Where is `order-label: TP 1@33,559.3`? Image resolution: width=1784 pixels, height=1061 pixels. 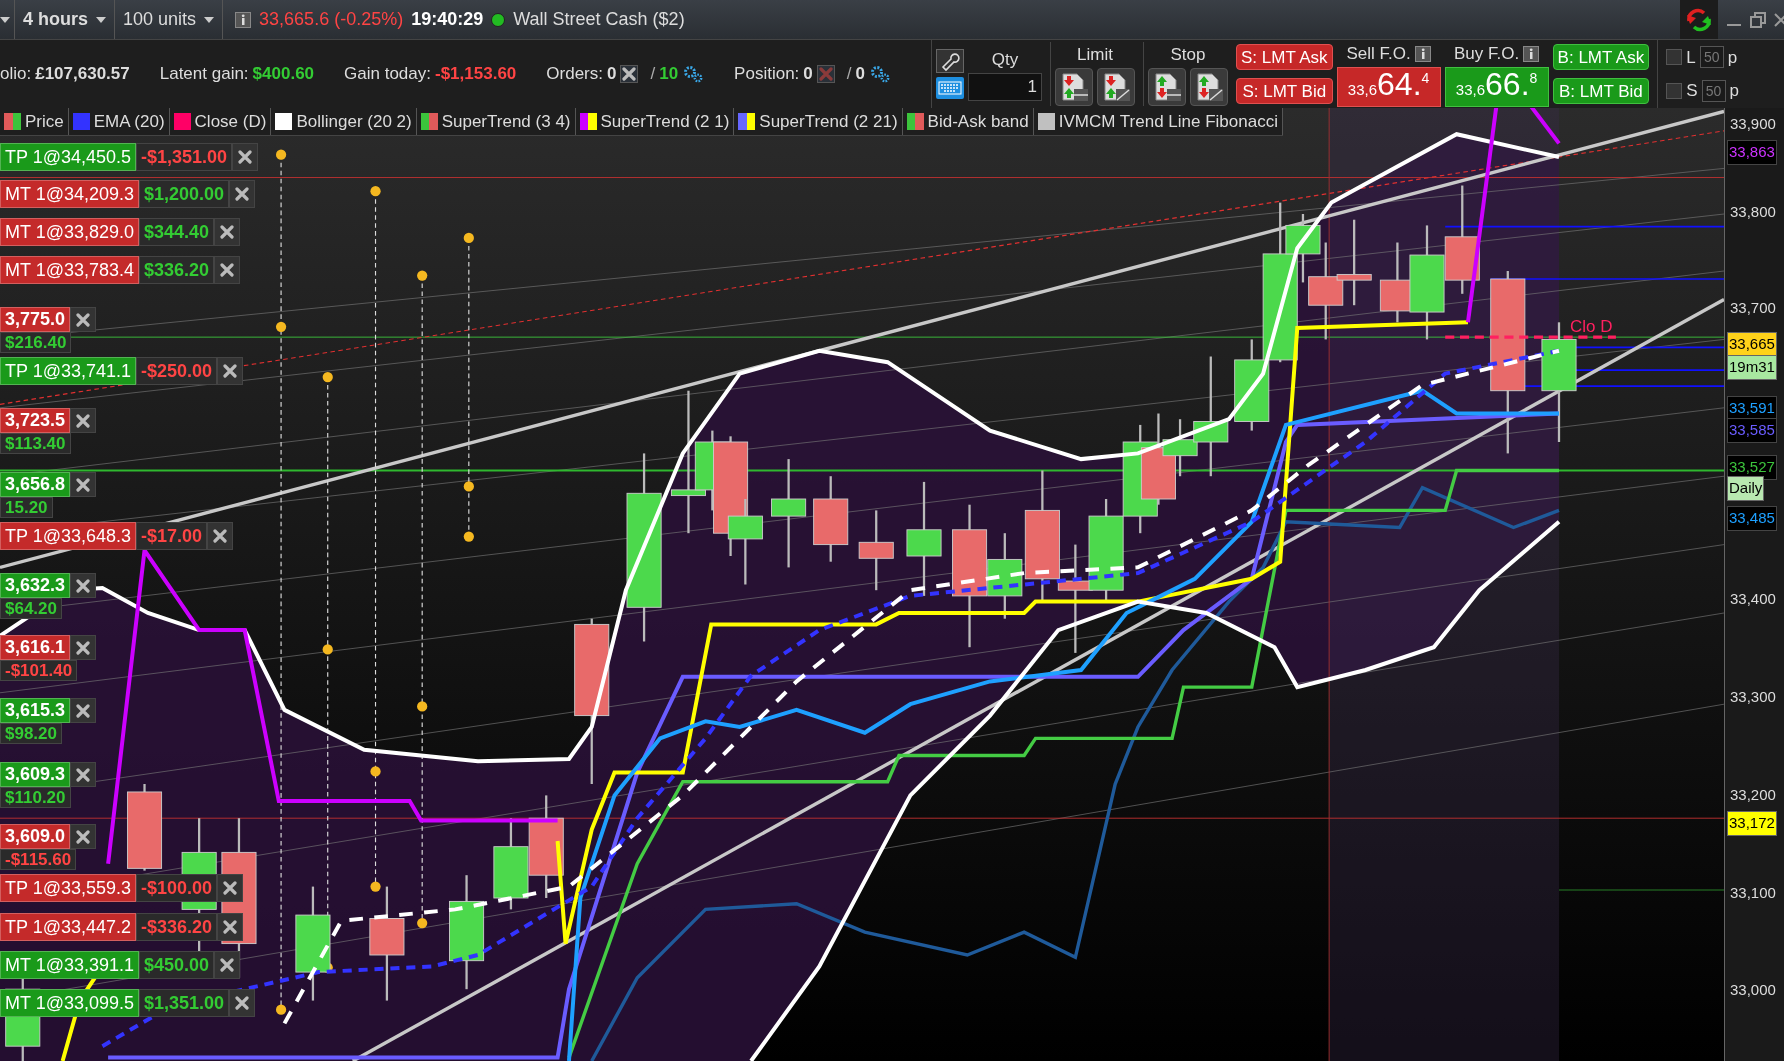 order-label: TP 1@33,559.3 is located at coordinates (68, 888).